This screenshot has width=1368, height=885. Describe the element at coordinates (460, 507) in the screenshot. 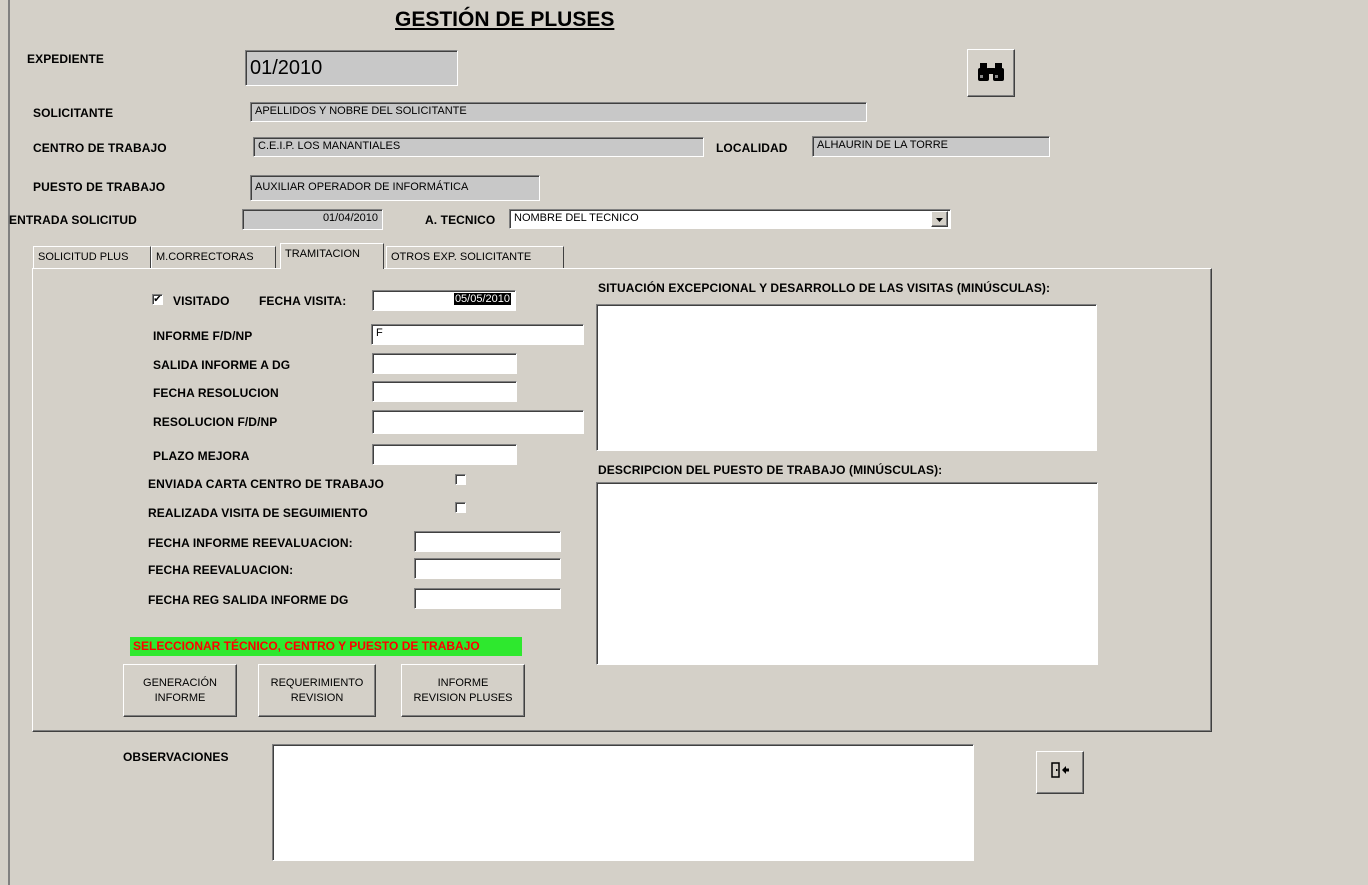

I see `realizada-visita-checkbox` at that location.